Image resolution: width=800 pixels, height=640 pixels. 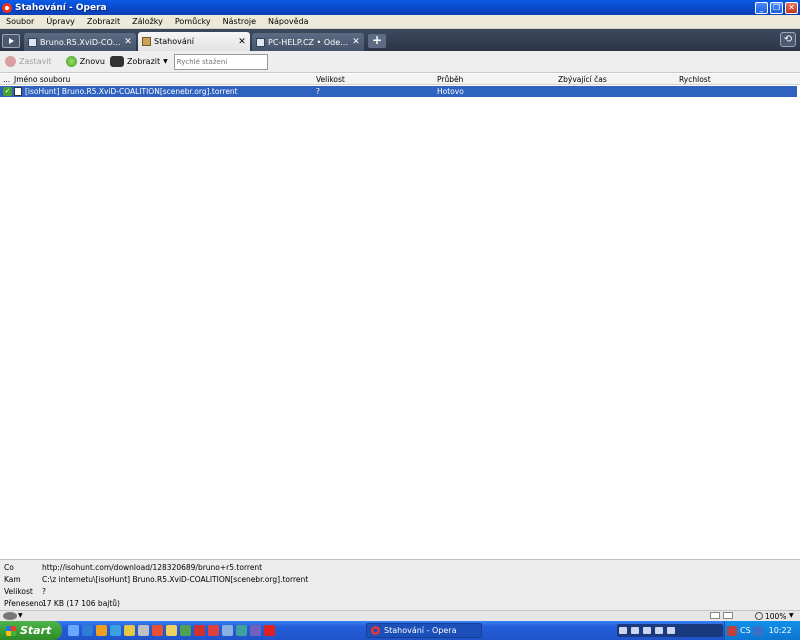 What do you see at coordinates (10, 616) in the screenshot?
I see `turbo-icon` at bounding box center [10, 616].